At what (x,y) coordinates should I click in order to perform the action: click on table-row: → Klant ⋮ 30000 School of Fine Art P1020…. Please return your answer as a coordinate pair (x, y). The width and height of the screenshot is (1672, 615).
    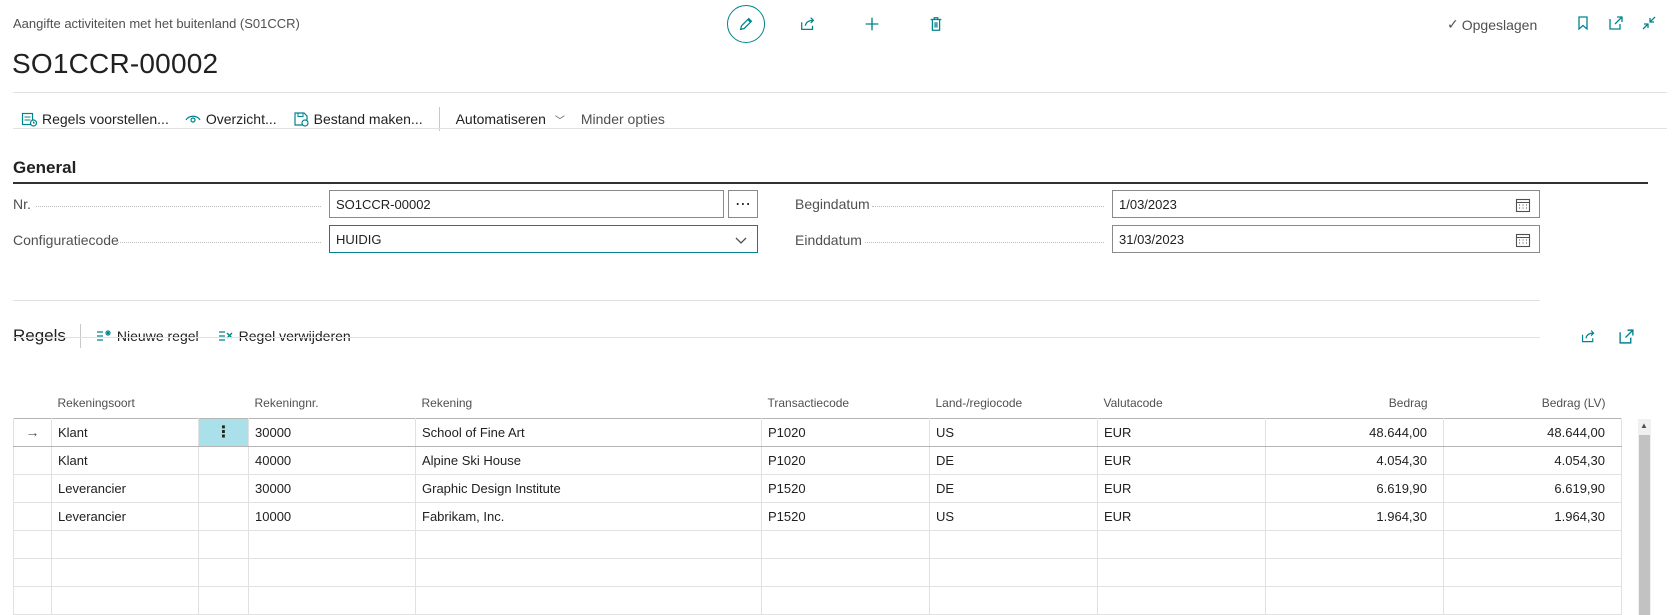
    Looking at the image, I should click on (817, 432).